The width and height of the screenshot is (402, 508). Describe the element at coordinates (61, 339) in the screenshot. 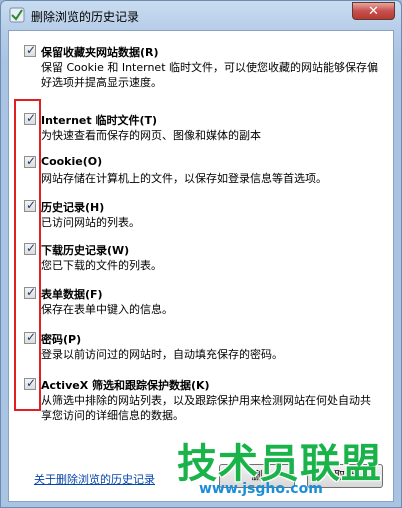

I see `option-title: 密码(P)` at that location.